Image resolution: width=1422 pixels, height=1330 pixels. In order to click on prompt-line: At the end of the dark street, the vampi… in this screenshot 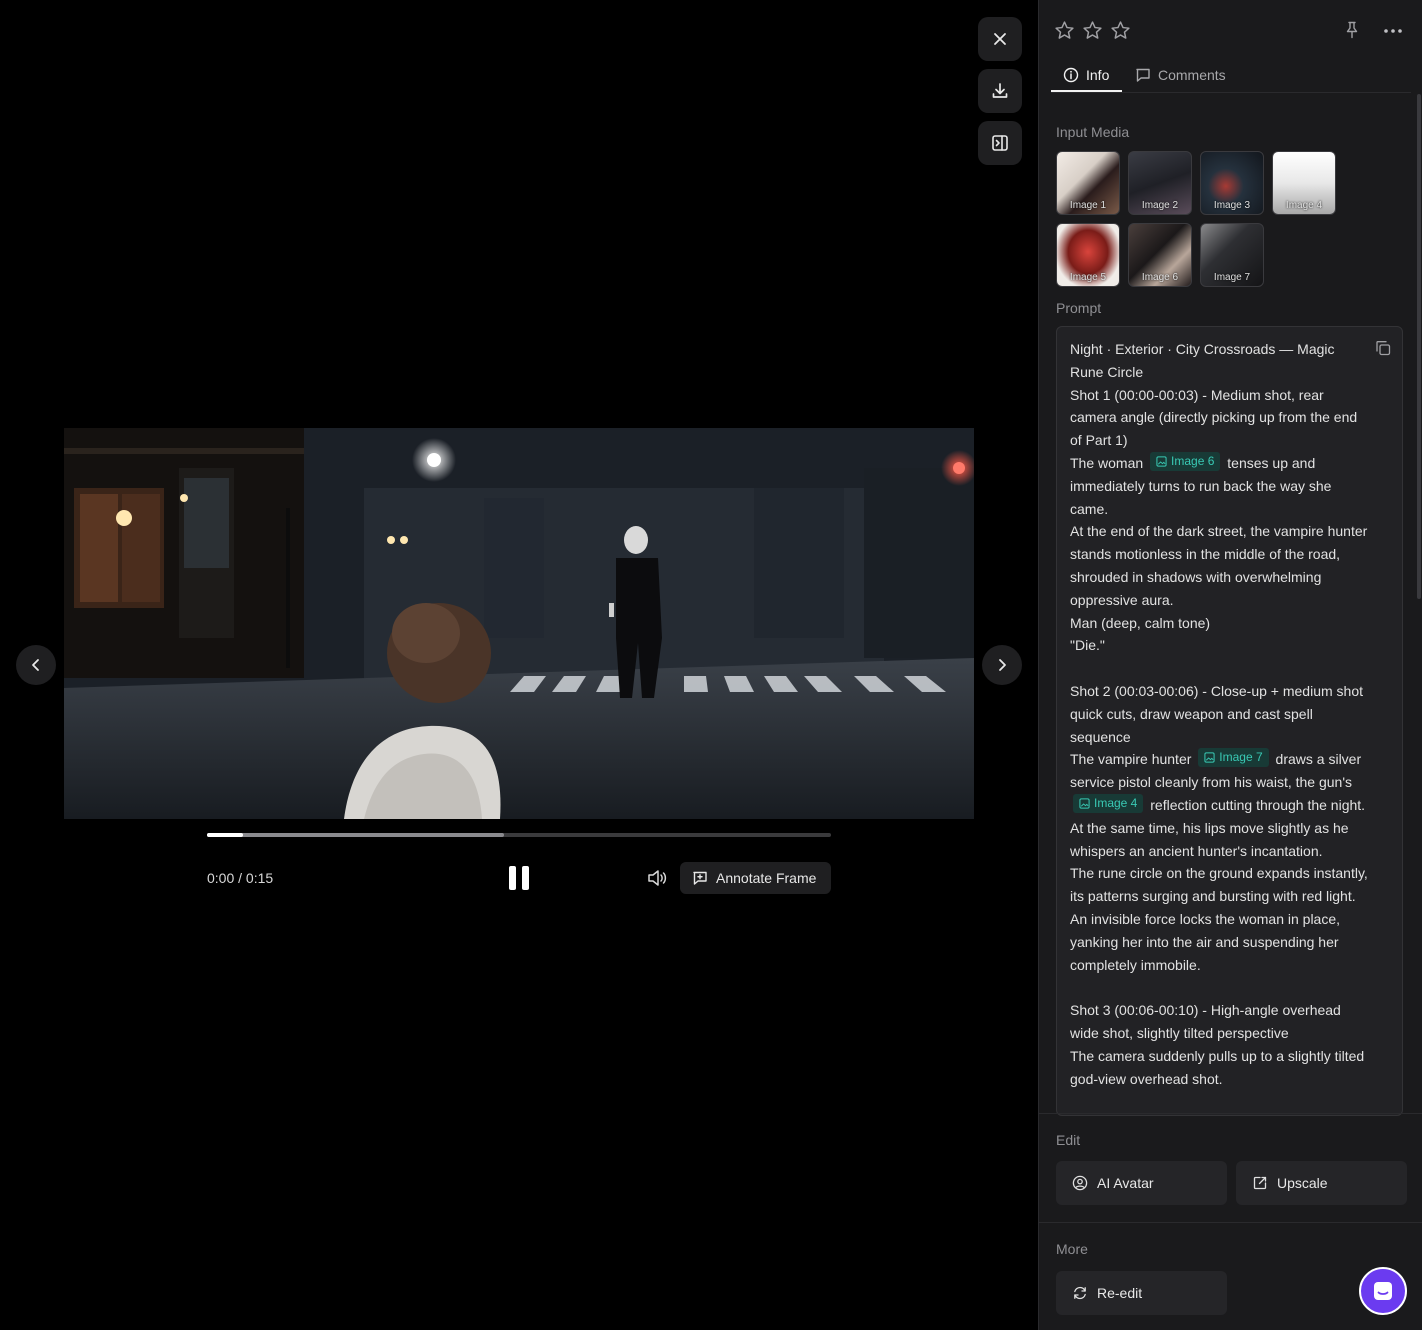, I will do `click(1219, 565)`.